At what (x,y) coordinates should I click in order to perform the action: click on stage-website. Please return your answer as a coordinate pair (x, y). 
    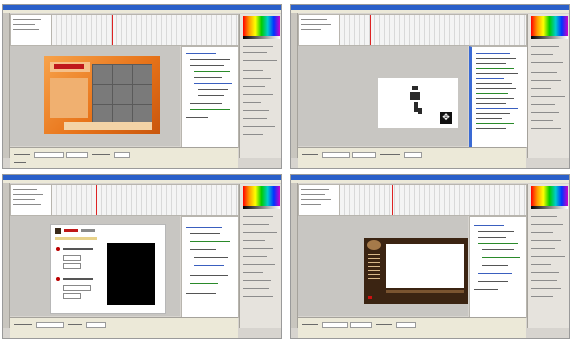
    Looking at the image, I should click on (416, 271).